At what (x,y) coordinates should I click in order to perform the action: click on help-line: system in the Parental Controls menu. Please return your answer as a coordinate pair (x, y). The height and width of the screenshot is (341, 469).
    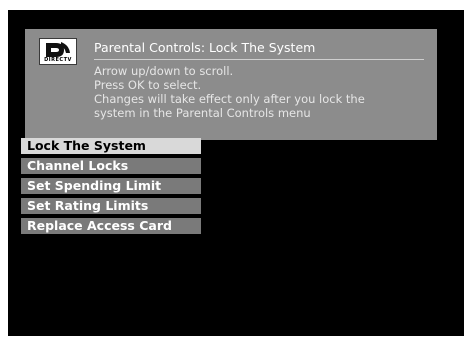
    Looking at the image, I should click on (202, 113).